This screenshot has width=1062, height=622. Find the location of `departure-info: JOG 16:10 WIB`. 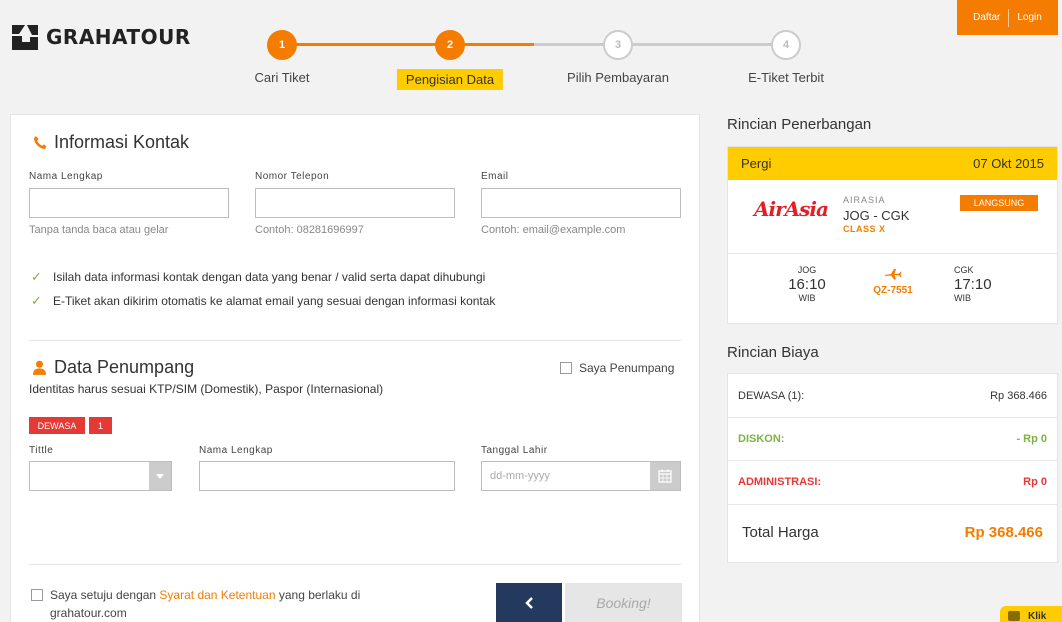

departure-info: JOG 16:10 WIB is located at coordinates (807, 284).